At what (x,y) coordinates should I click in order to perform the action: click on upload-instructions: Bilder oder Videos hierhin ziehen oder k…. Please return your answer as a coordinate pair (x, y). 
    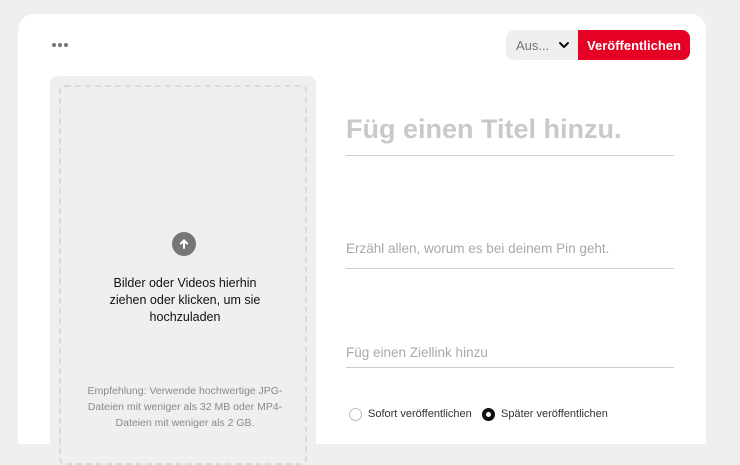
    Looking at the image, I should click on (185, 300).